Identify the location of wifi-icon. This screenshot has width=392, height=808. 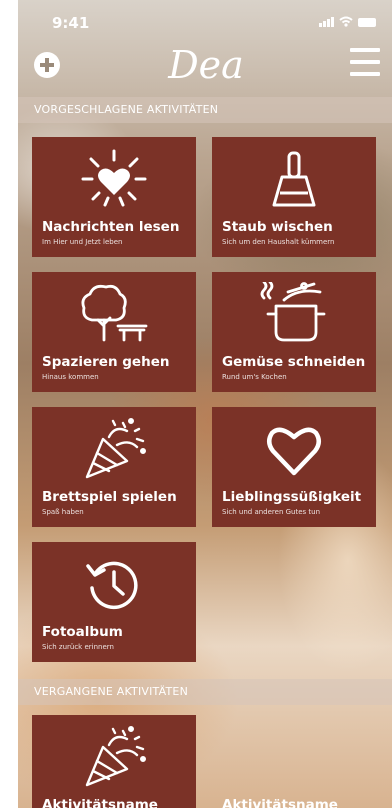
(346, 21).